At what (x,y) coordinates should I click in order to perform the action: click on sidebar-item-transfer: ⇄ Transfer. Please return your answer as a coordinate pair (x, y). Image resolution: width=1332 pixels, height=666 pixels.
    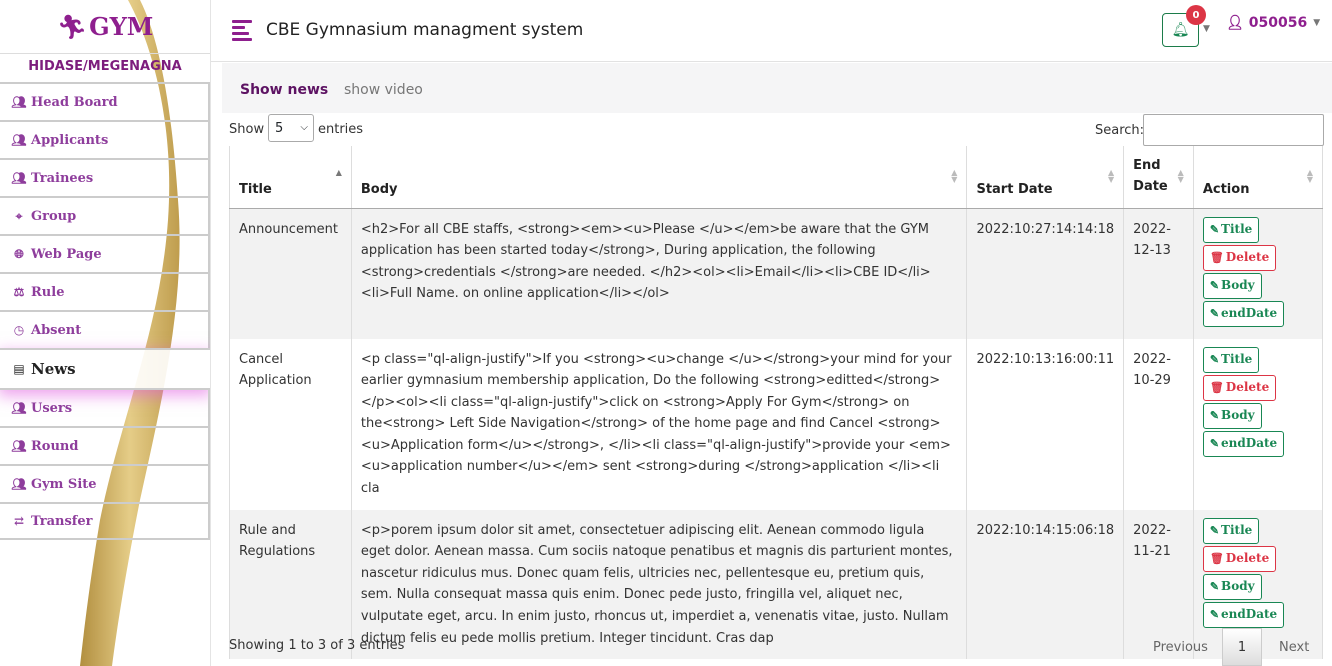
    Looking at the image, I should click on (105, 521).